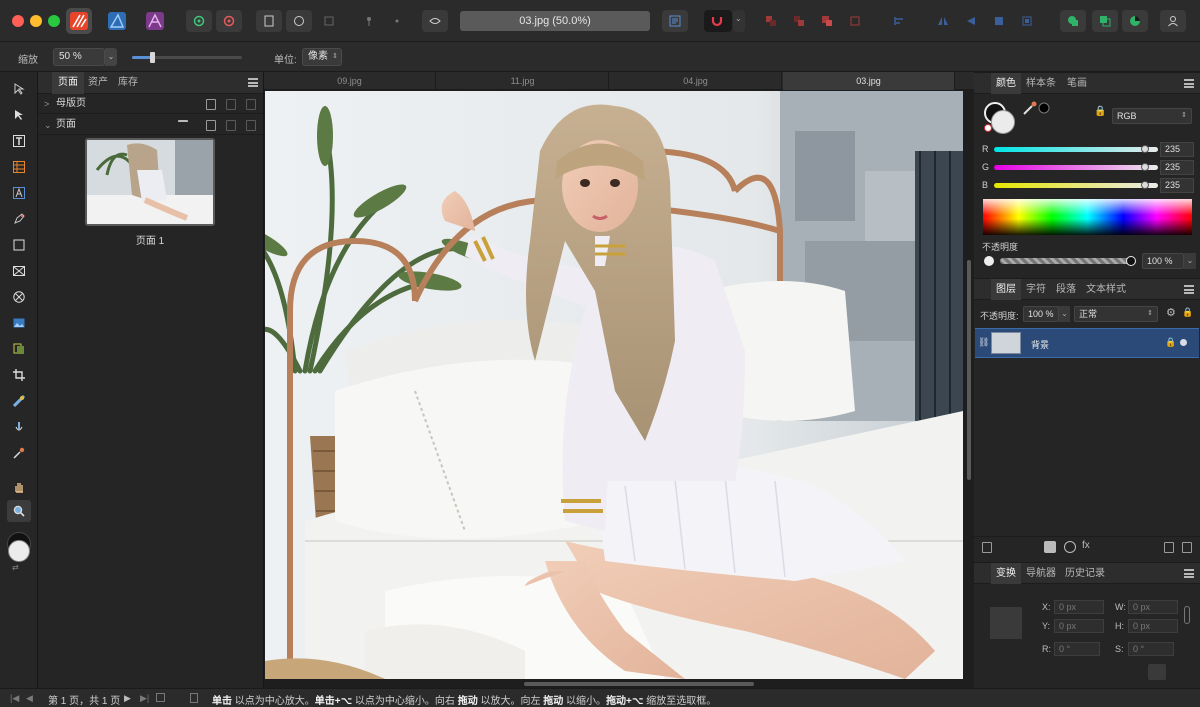  What do you see at coordinates (183, 125) in the screenshot?
I see `align-top-icon` at bounding box center [183, 125].